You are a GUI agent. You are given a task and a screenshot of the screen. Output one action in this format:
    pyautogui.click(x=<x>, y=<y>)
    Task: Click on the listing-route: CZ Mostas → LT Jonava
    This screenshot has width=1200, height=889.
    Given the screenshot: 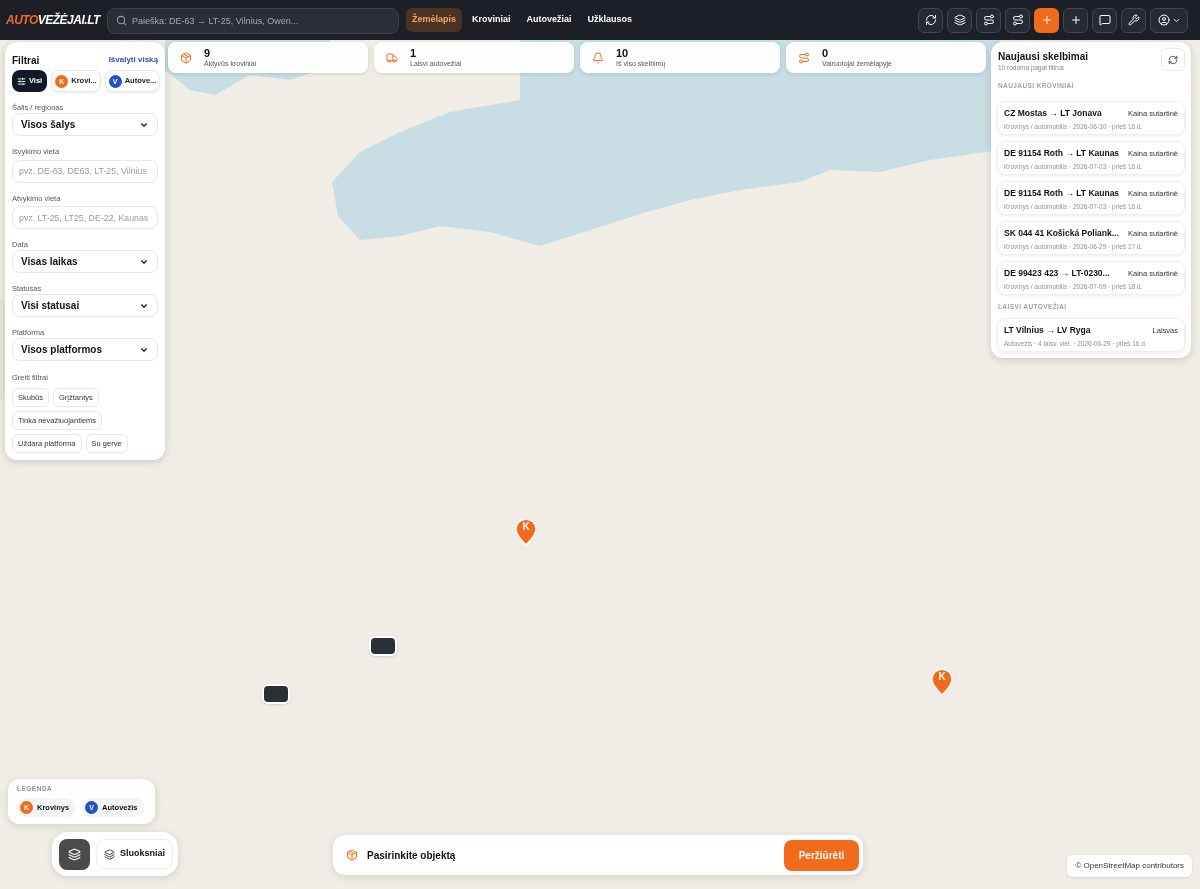 What is the action you would take?
    pyautogui.click(x=1053, y=113)
    